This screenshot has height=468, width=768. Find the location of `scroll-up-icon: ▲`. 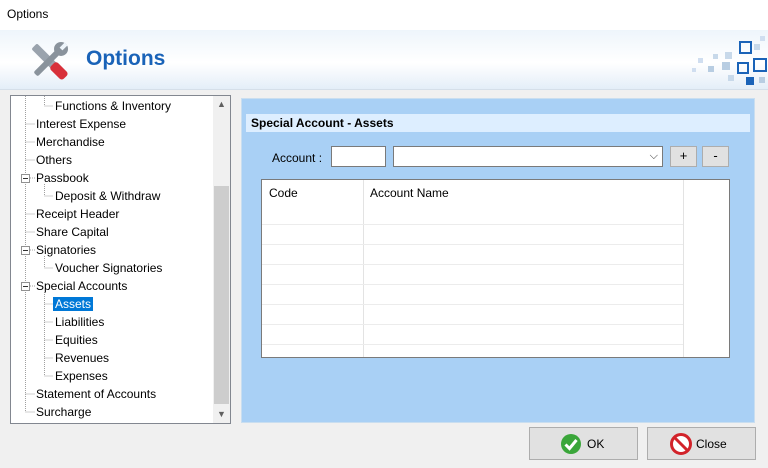

scroll-up-icon: ▲ is located at coordinates (221, 104).